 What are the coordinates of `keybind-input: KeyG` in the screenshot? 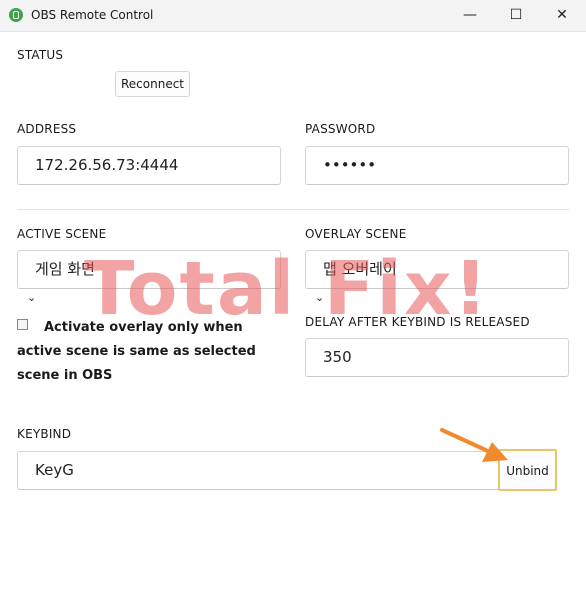 It's located at (259, 470).